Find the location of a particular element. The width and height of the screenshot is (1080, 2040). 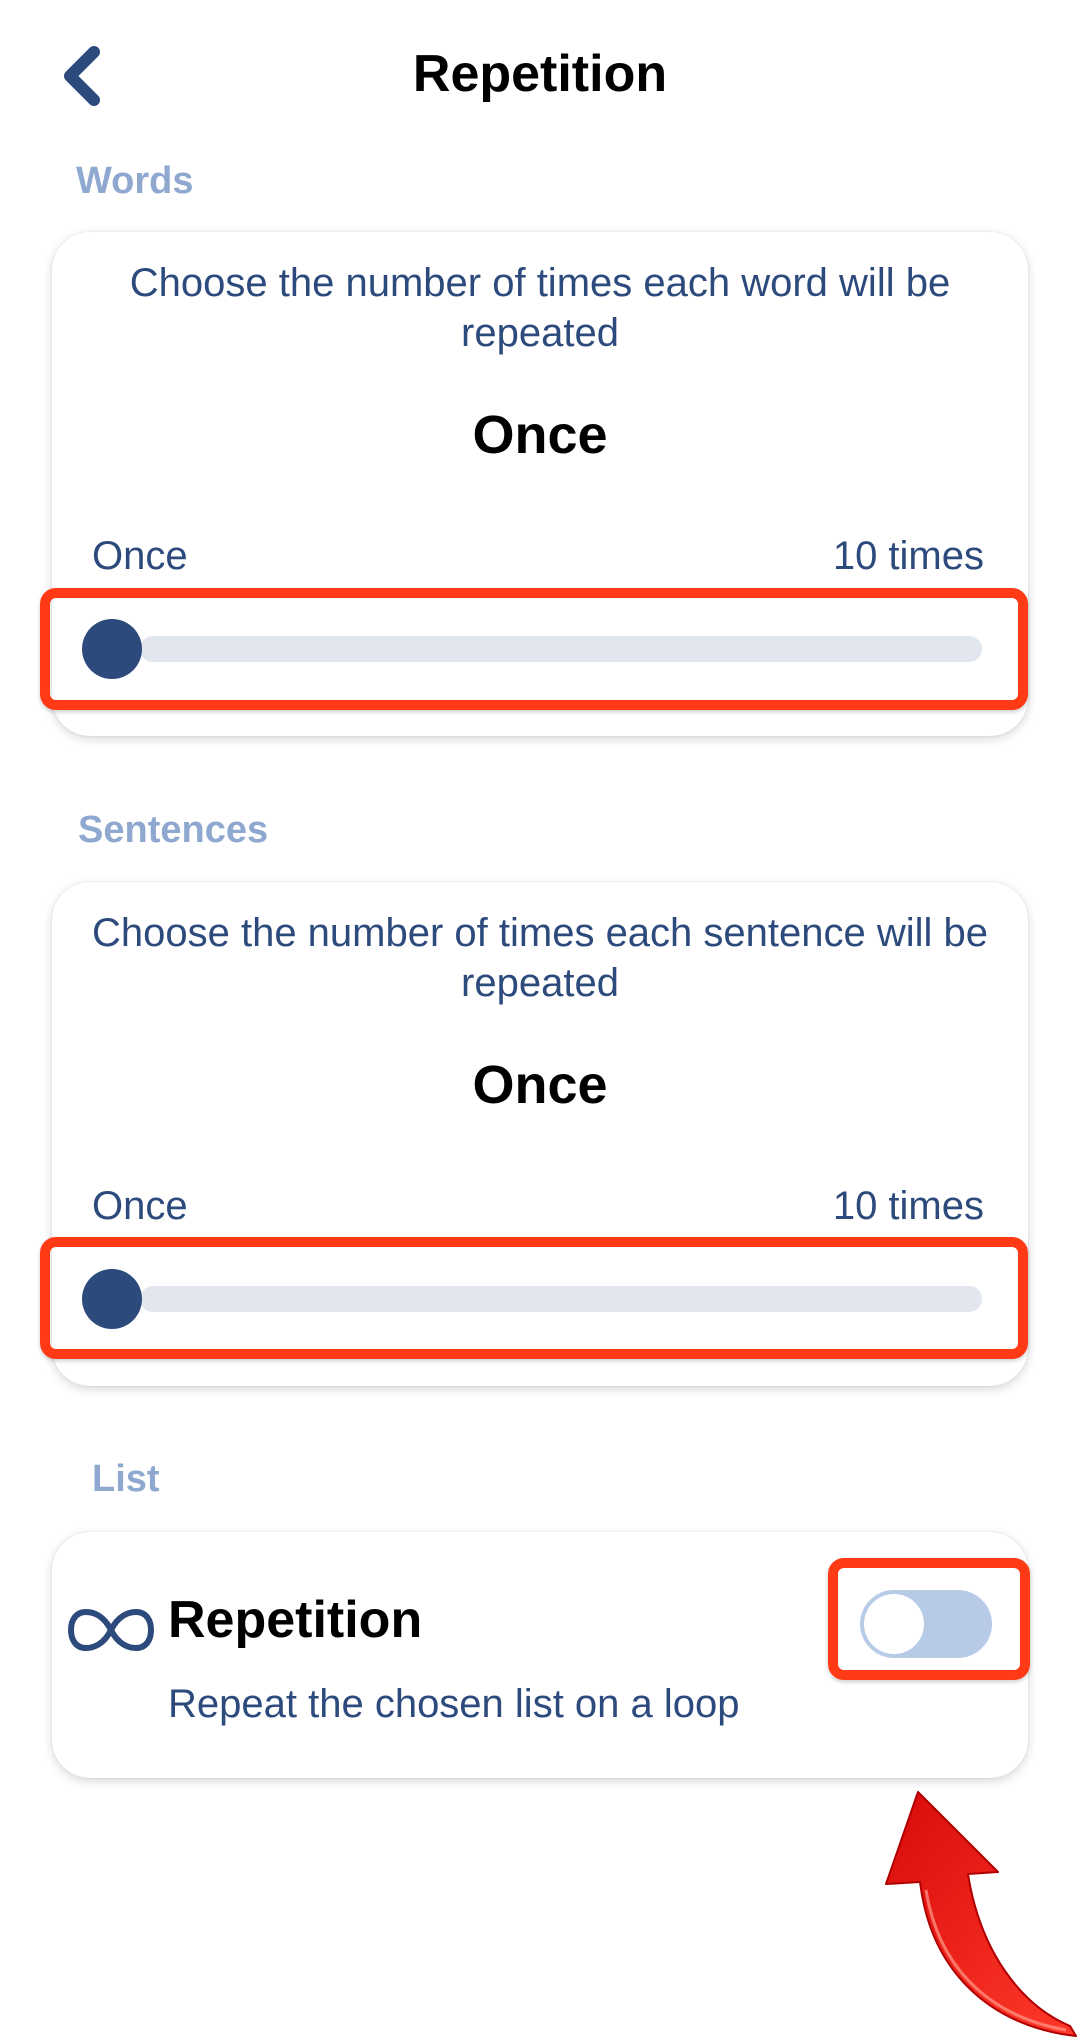

section-label-list: List is located at coordinates (126, 1479).